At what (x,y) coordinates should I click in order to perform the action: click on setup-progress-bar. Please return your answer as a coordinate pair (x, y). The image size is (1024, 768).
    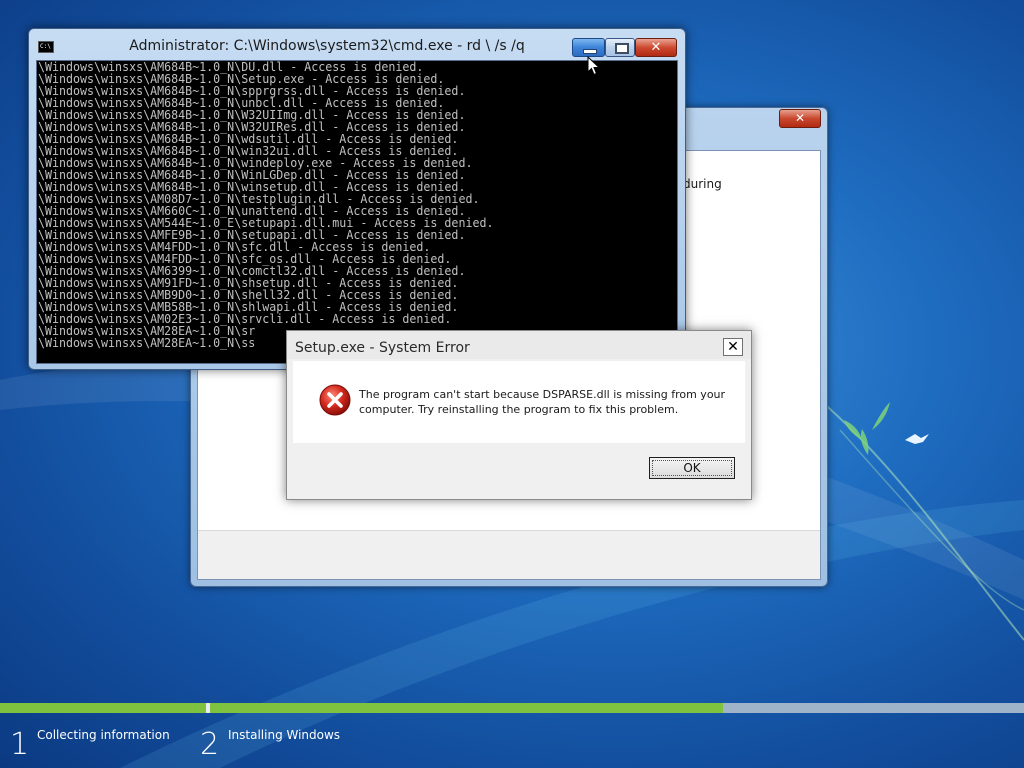
    Looking at the image, I should click on (512, 708).